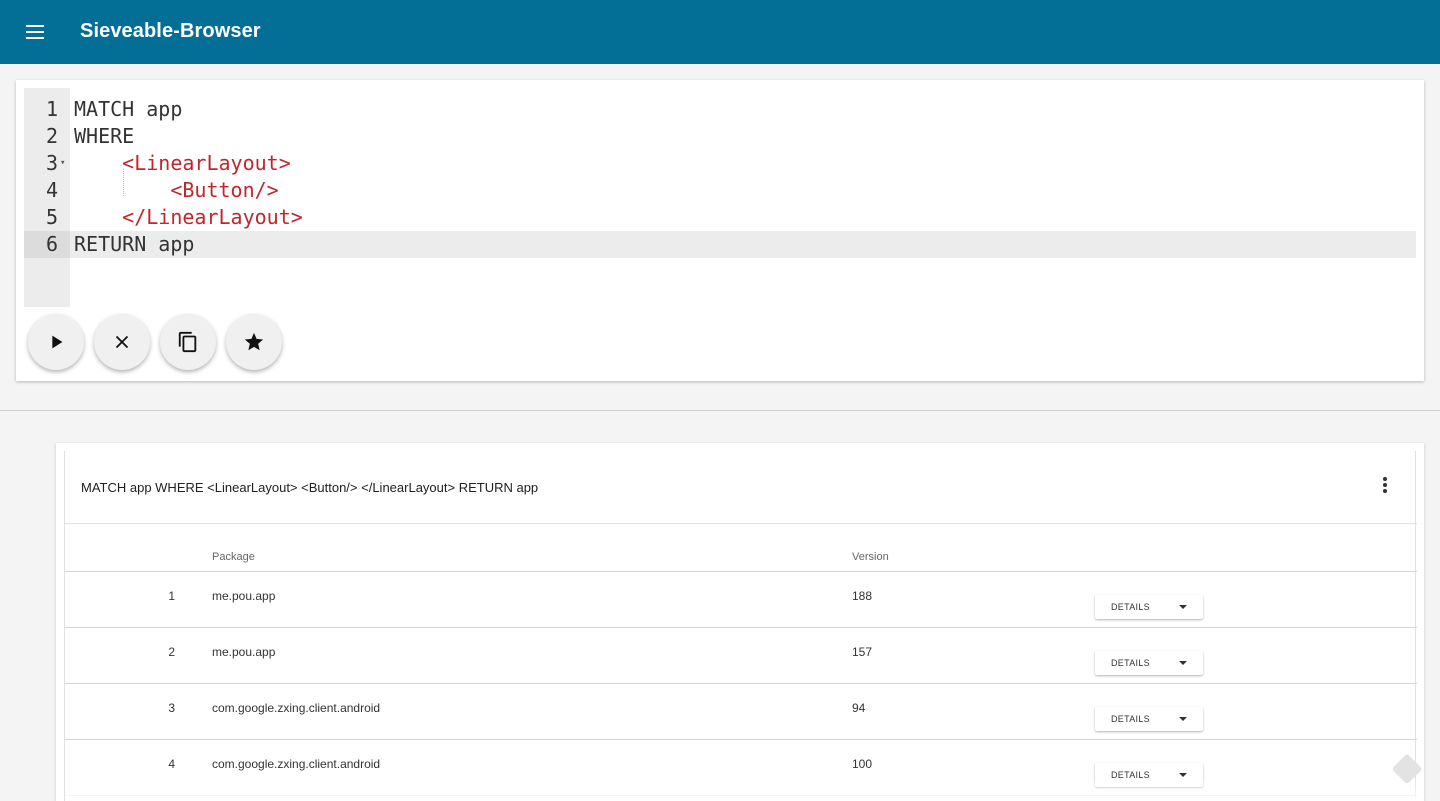 This screenshot has width=1440, height=801. Describe the element at coordinates (123, 182) in the screenshot. I see `indent-guide` at that location.